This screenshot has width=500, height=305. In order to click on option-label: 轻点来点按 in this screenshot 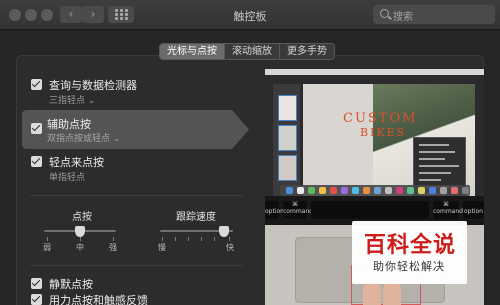, I will do `click(76, 162)`.